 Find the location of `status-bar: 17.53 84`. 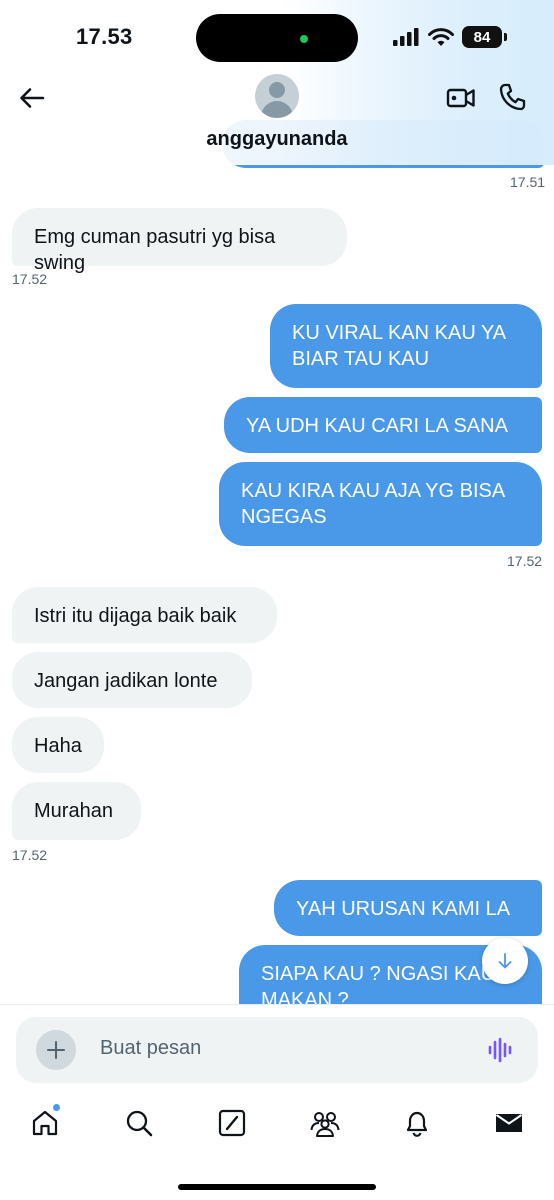

status-bar: 17.53 84 is located at coordinates (277, 38).